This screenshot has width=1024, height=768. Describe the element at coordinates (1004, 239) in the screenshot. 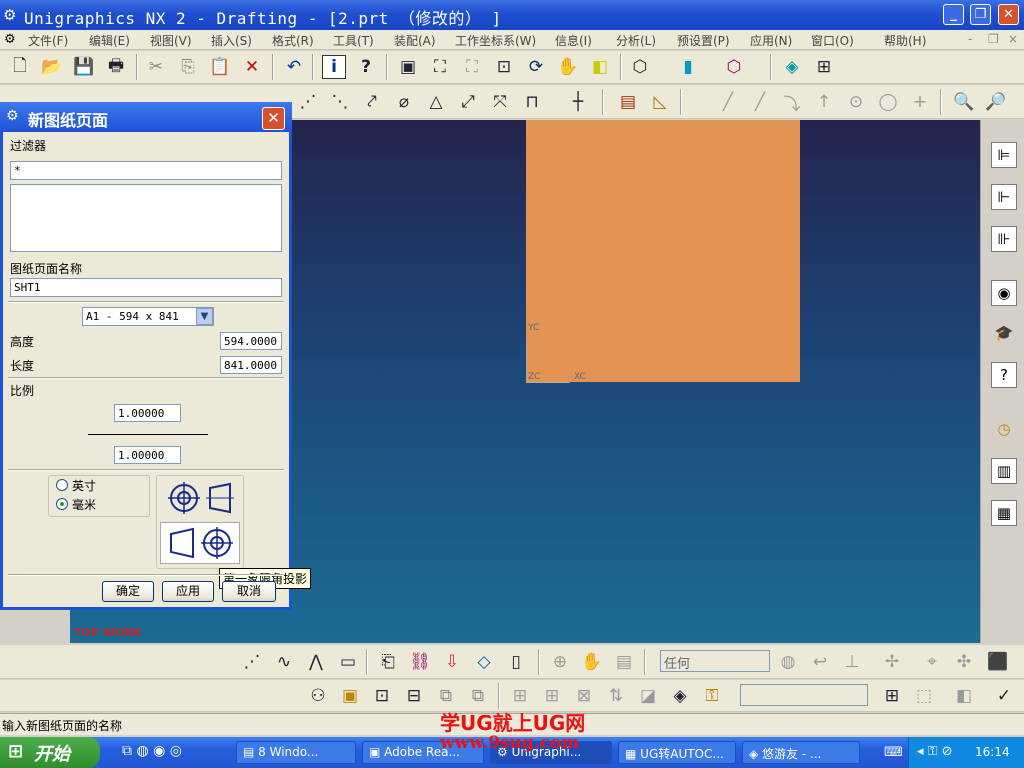

I see `history-navigator-icon: ⊪` at that location.